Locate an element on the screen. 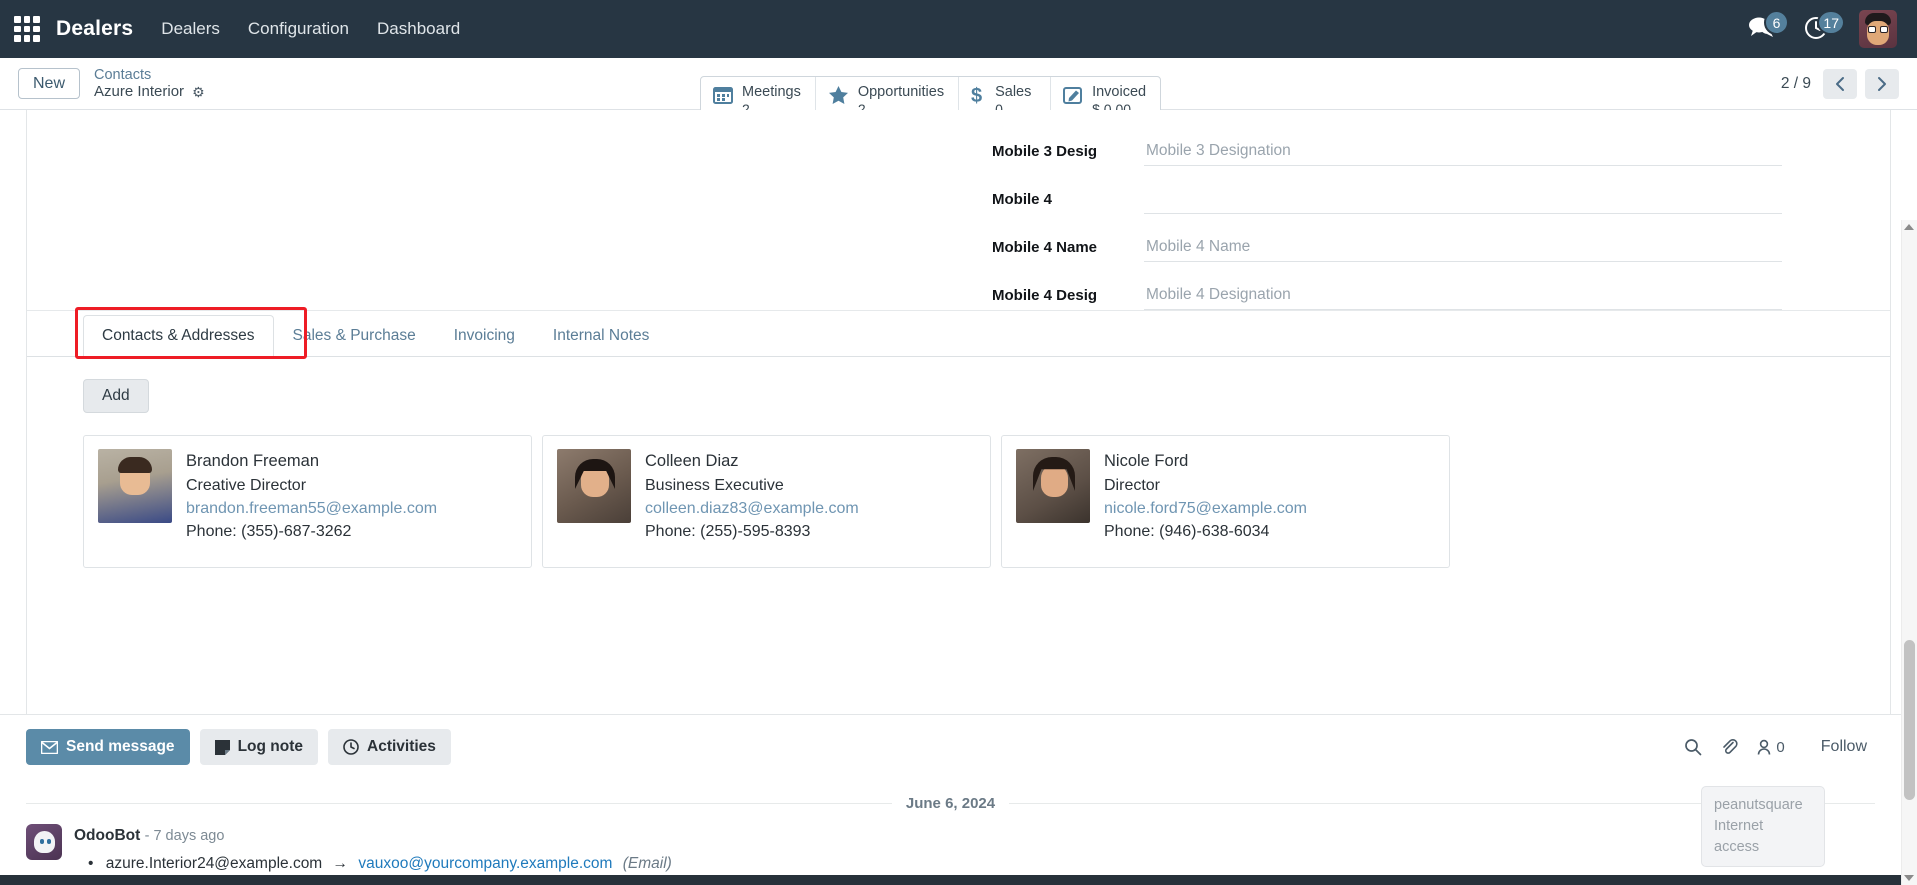 Image resolution: width=1917 pixels, height=885 pixels. vertical-scrollbar is located at coordinates (1909, 552).